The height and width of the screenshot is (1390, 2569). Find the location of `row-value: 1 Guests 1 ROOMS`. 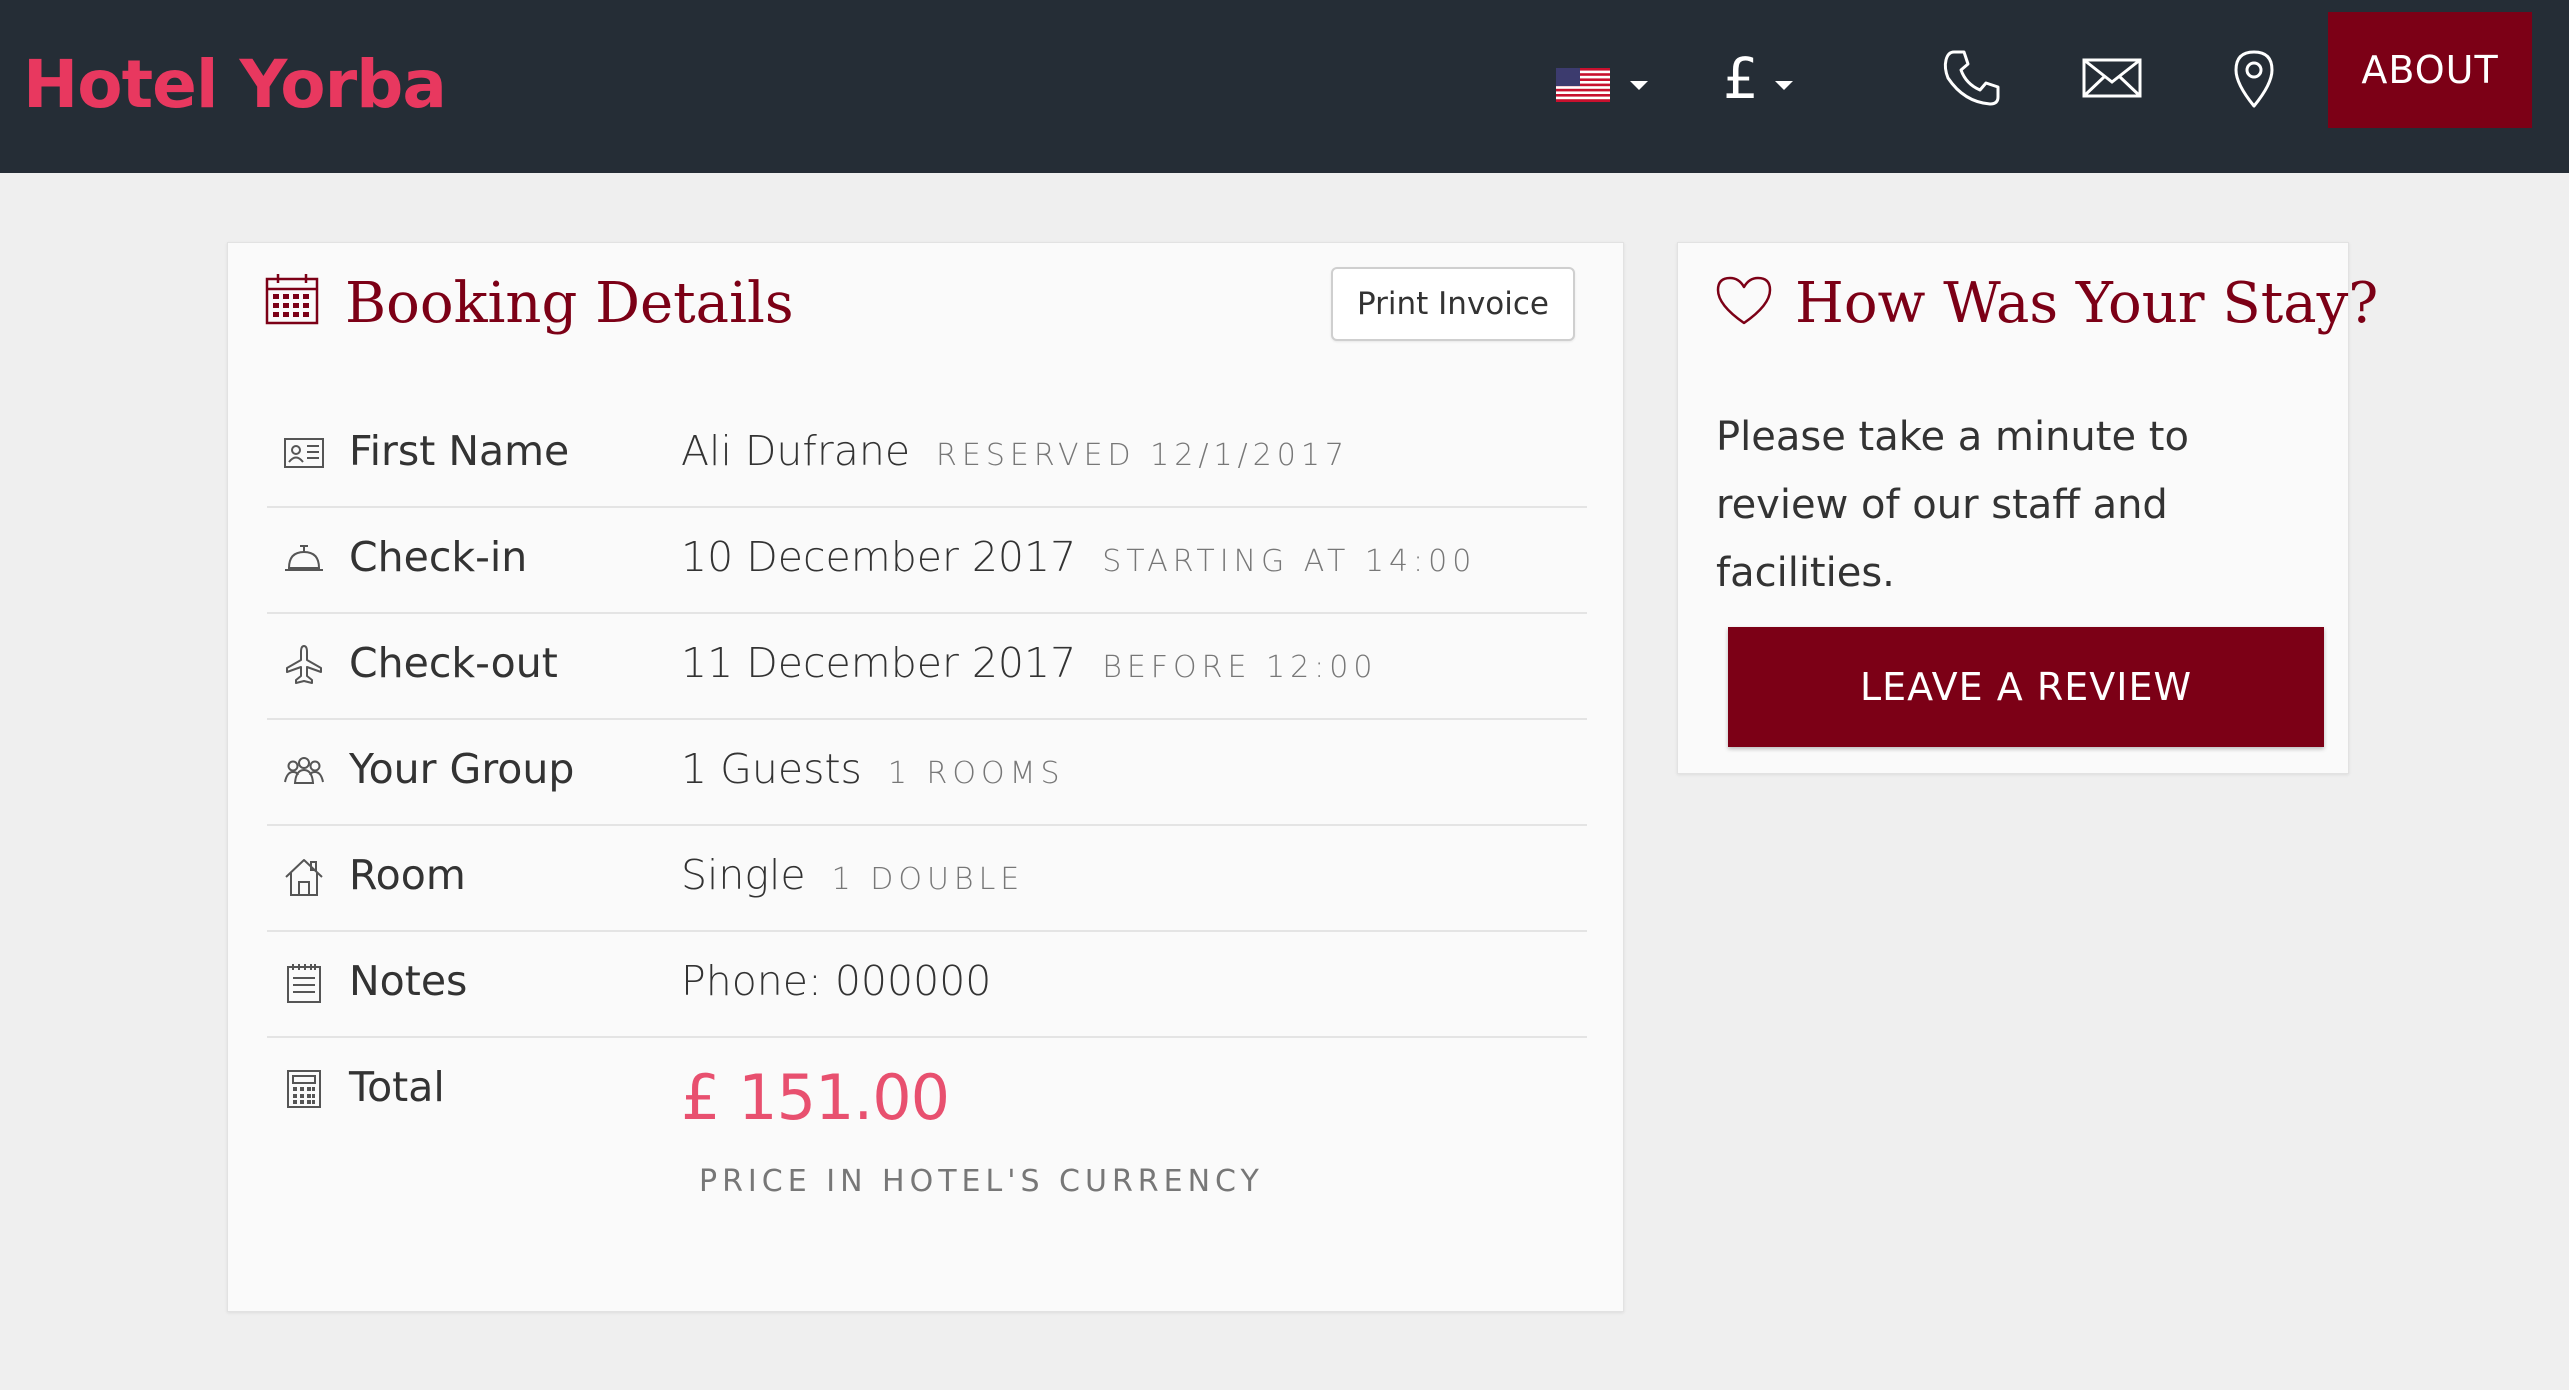

row-value: 1 Guests 1 ROOMS is located at coordinates (873, 771).